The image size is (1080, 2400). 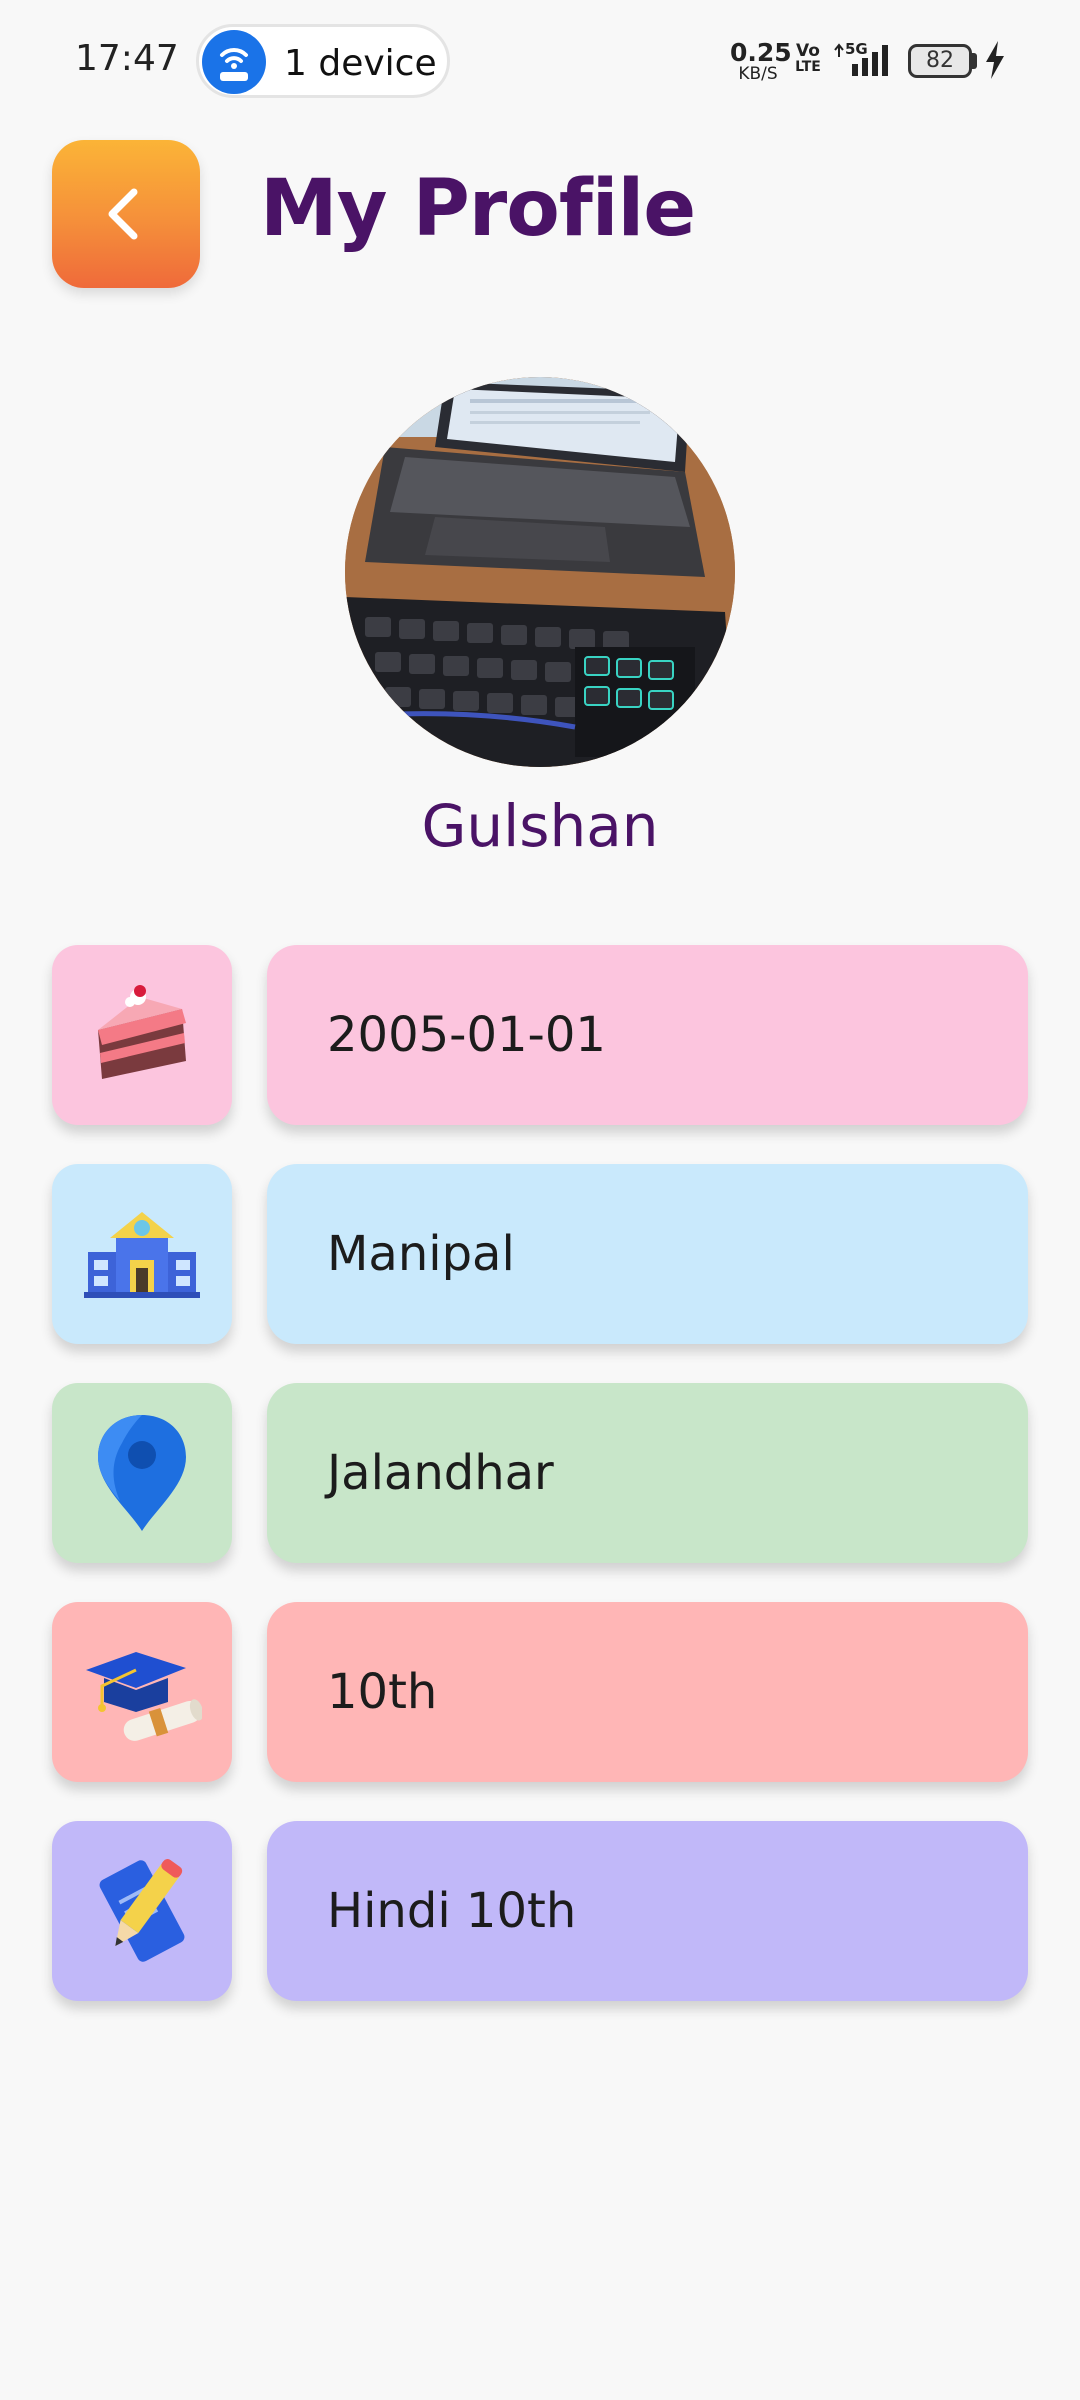 I want to click on birthday-cake-icon, so click(x=142, y=1032).